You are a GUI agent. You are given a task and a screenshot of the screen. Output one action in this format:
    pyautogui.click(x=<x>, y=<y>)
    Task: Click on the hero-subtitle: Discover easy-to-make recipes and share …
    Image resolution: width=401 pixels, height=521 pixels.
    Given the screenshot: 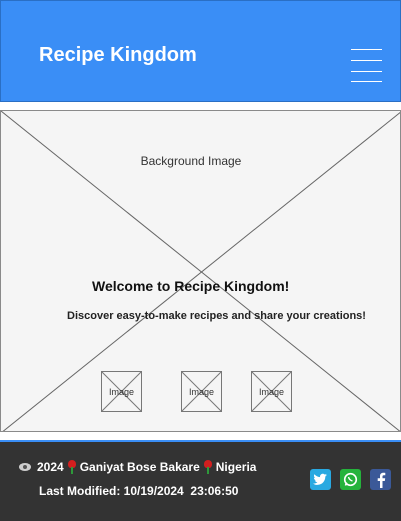 What is the action you would take?
    pyautogui.click(x=216, y=316)
    